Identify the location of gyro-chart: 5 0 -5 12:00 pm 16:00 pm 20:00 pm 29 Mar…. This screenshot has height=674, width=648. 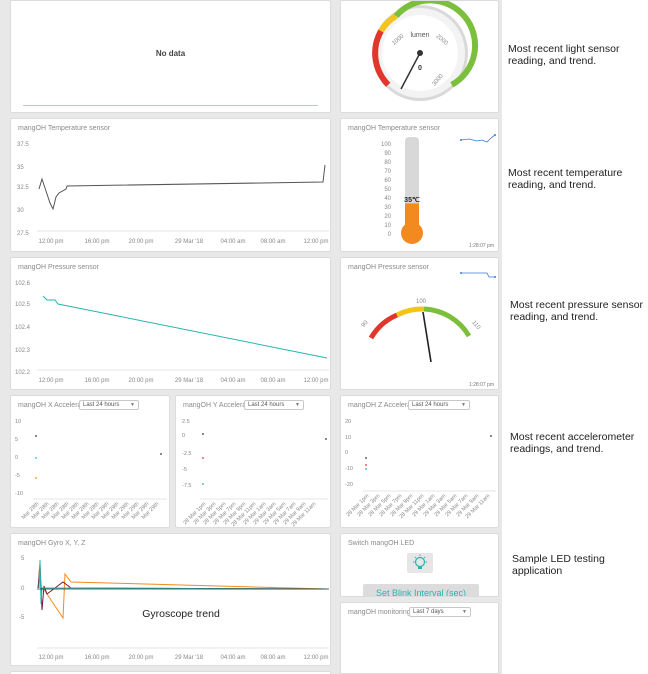
(174, 608).